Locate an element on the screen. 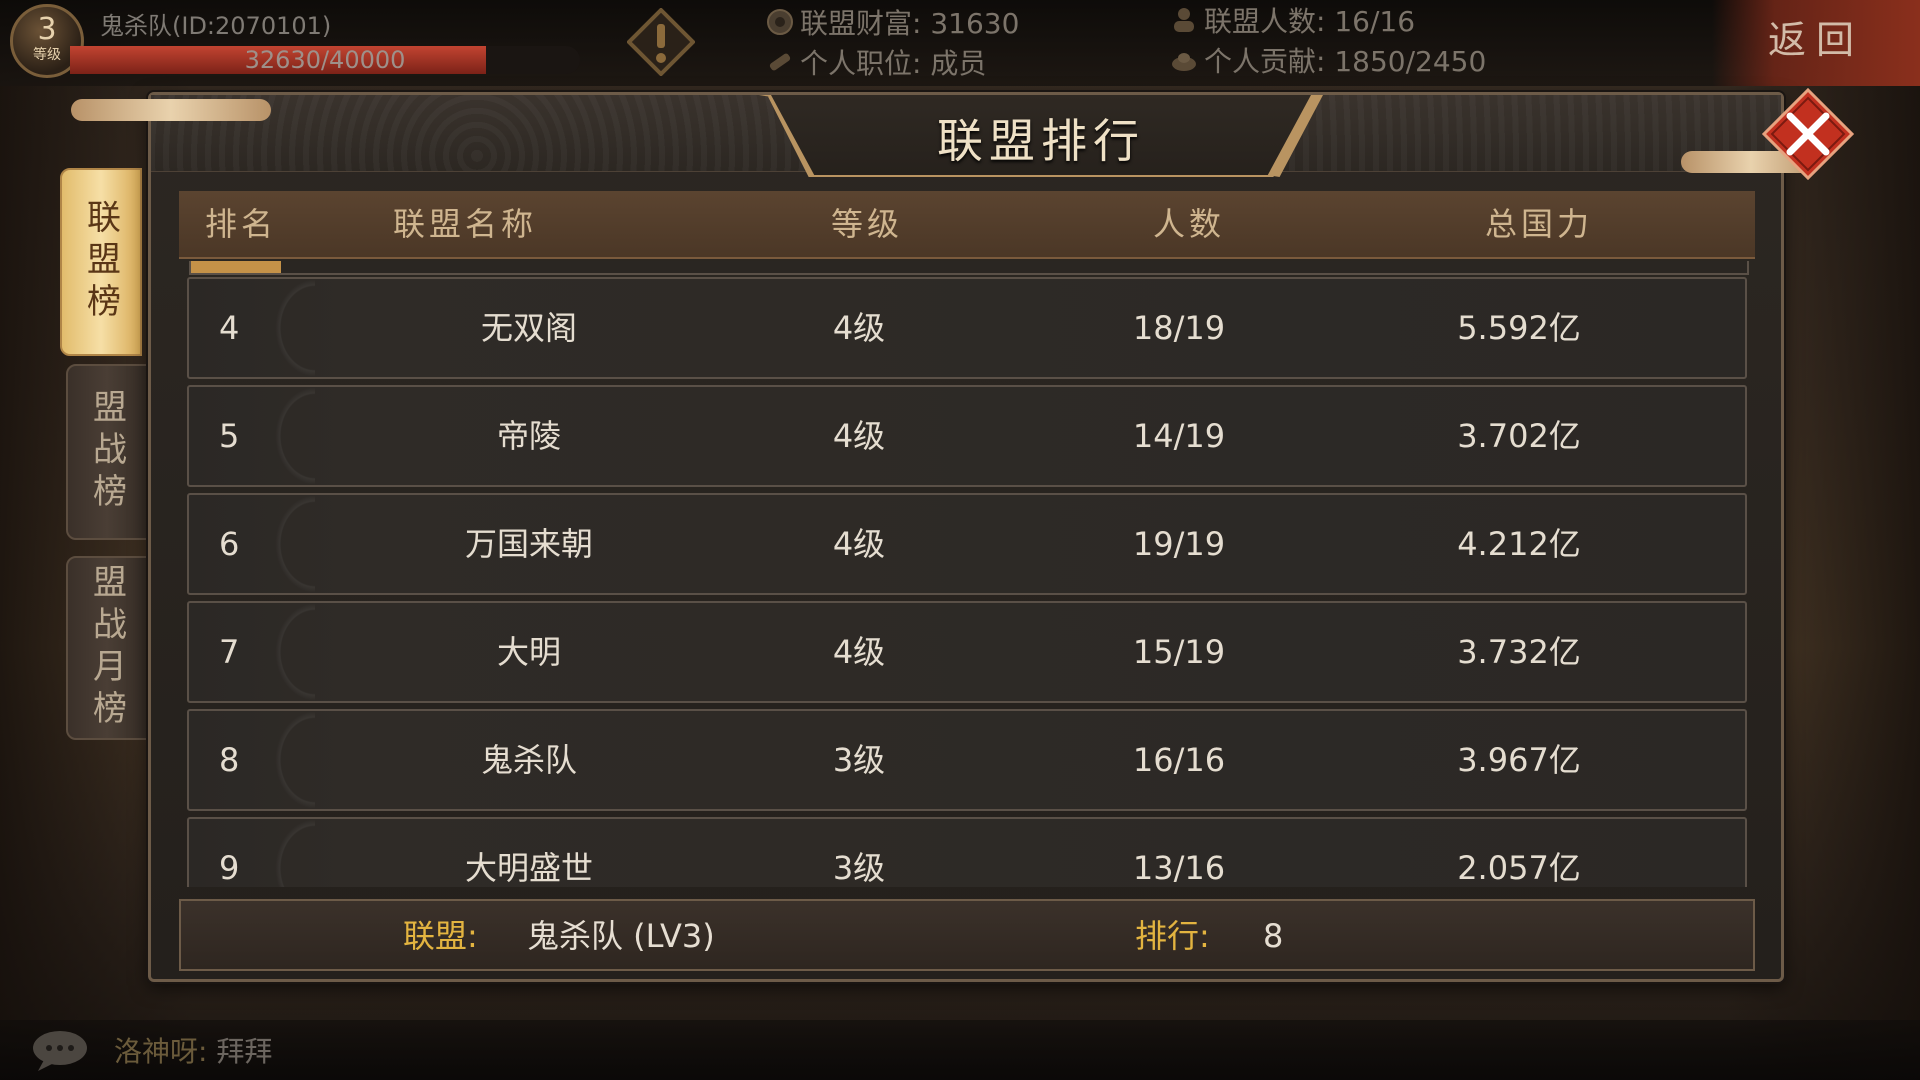  column-total-power: 总国力 is located at coordinates (1539, 224).